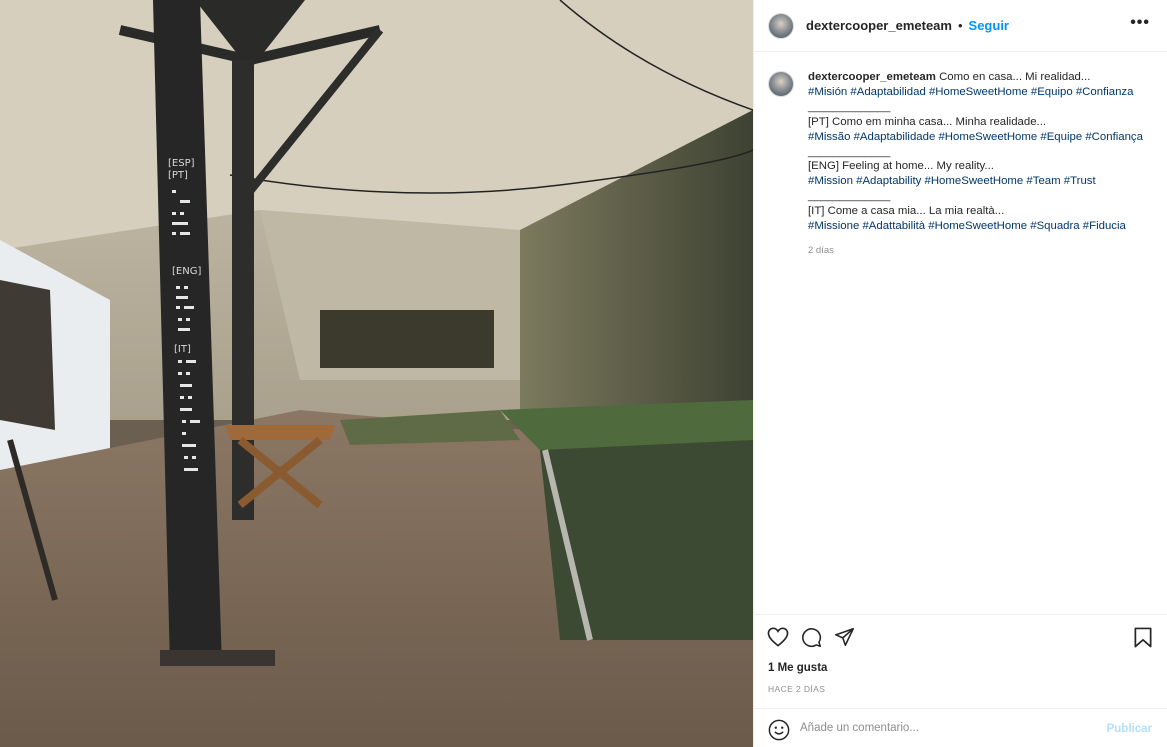 The image size is (1167, 747). I want to click on caption-rule-2: _____________, so click(849, 151).